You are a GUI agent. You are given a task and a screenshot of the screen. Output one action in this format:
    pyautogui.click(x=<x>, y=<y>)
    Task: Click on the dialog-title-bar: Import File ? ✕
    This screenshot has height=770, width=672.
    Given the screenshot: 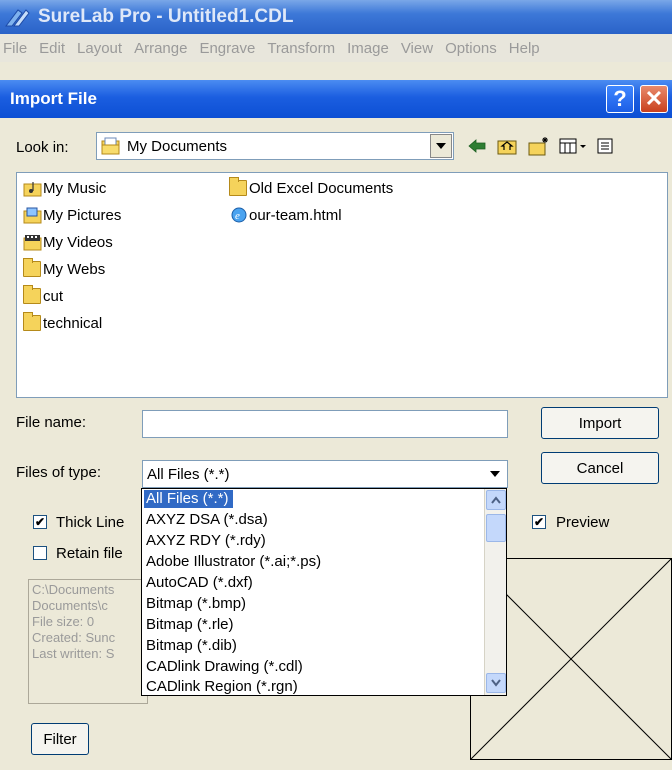 What is the action you would take?
    pyautogui.click(x=336, y=99)
    